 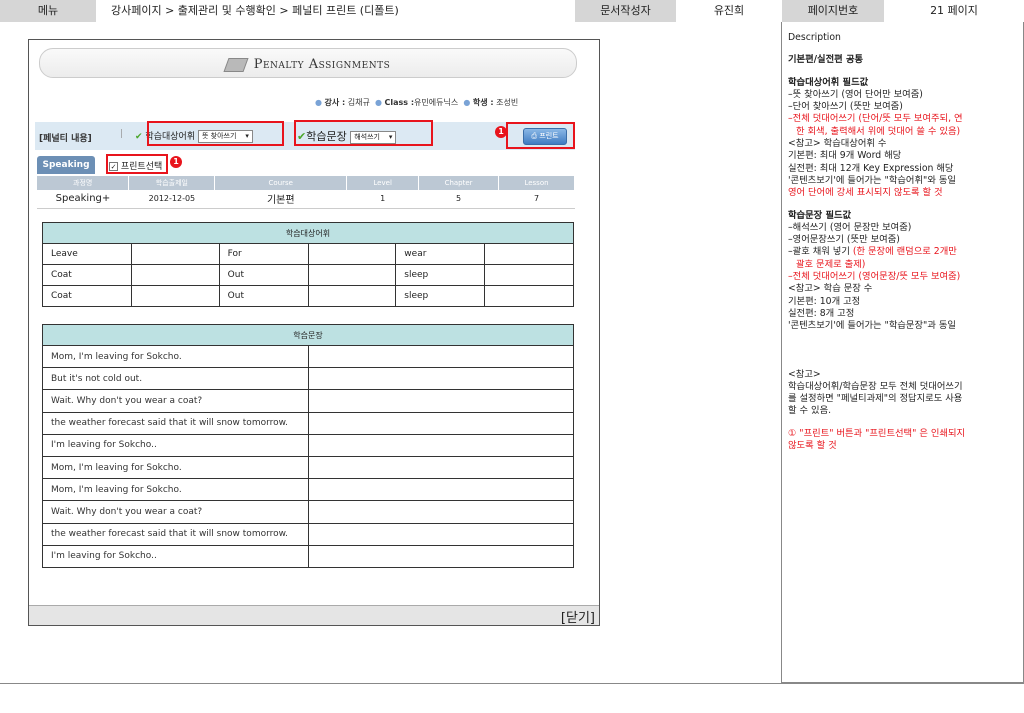 What do you see at coordinates (139, 137) in the screenshot?
I see `check-icon: ✔` at bounding box center [139, 137].